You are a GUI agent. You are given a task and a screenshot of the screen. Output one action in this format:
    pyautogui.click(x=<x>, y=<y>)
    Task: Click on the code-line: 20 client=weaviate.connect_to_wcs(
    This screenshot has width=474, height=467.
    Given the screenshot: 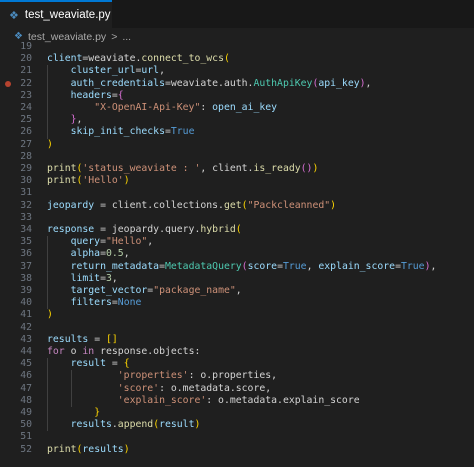 What is the action you would take?
    pyautogui.click(x=237, y=59)
    